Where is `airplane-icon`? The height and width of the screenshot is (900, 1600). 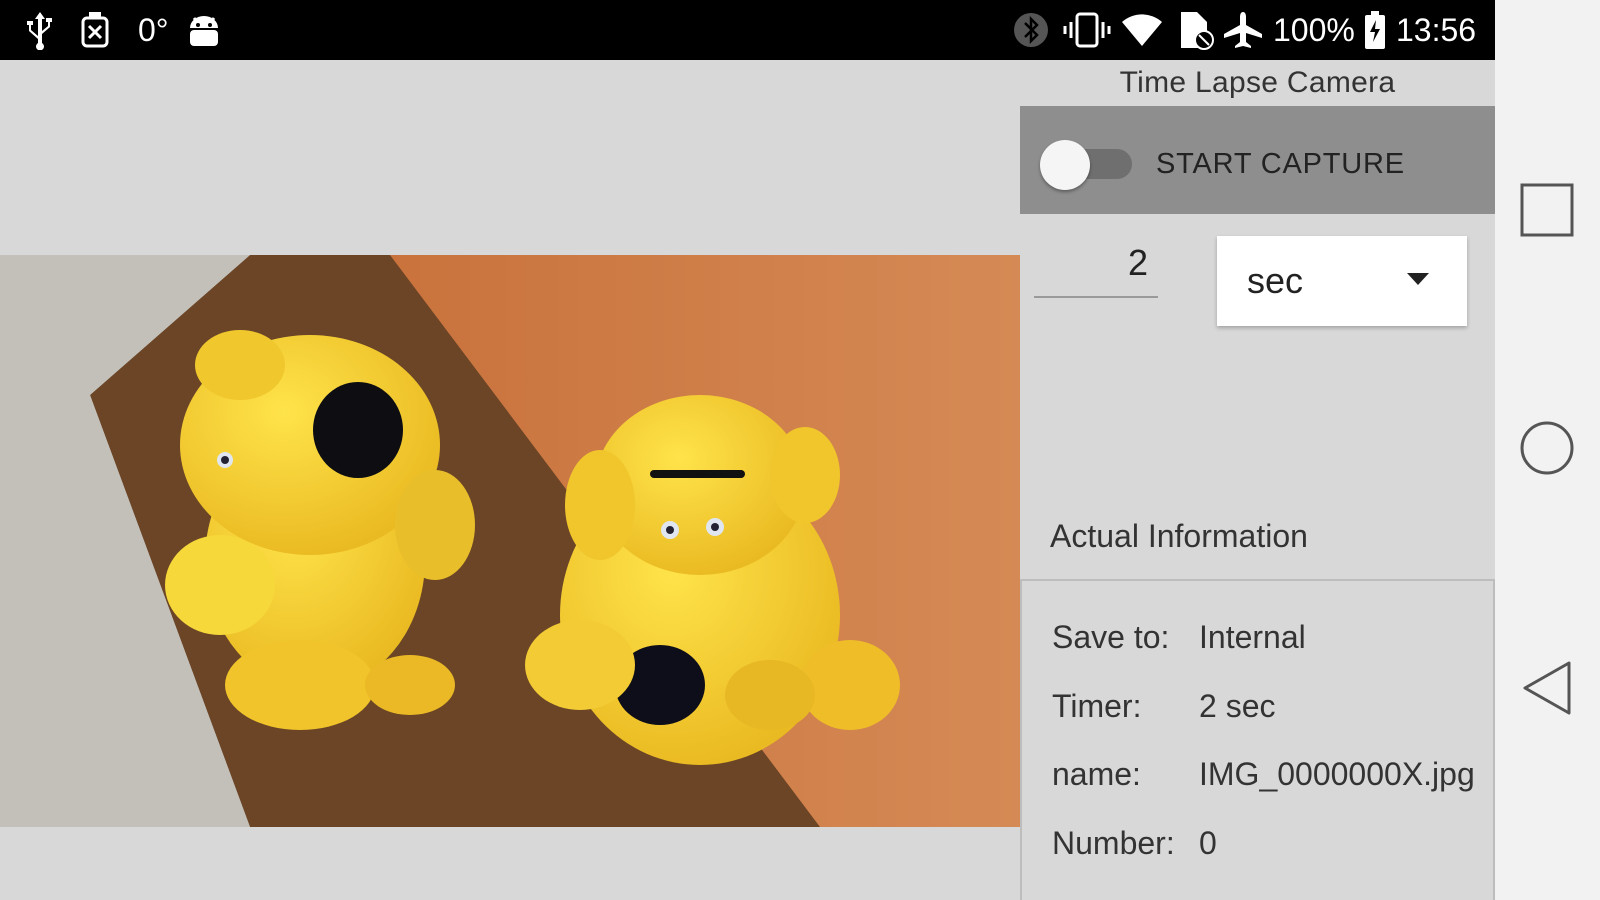
airplane-icon is located at coordinates (1243, 30).